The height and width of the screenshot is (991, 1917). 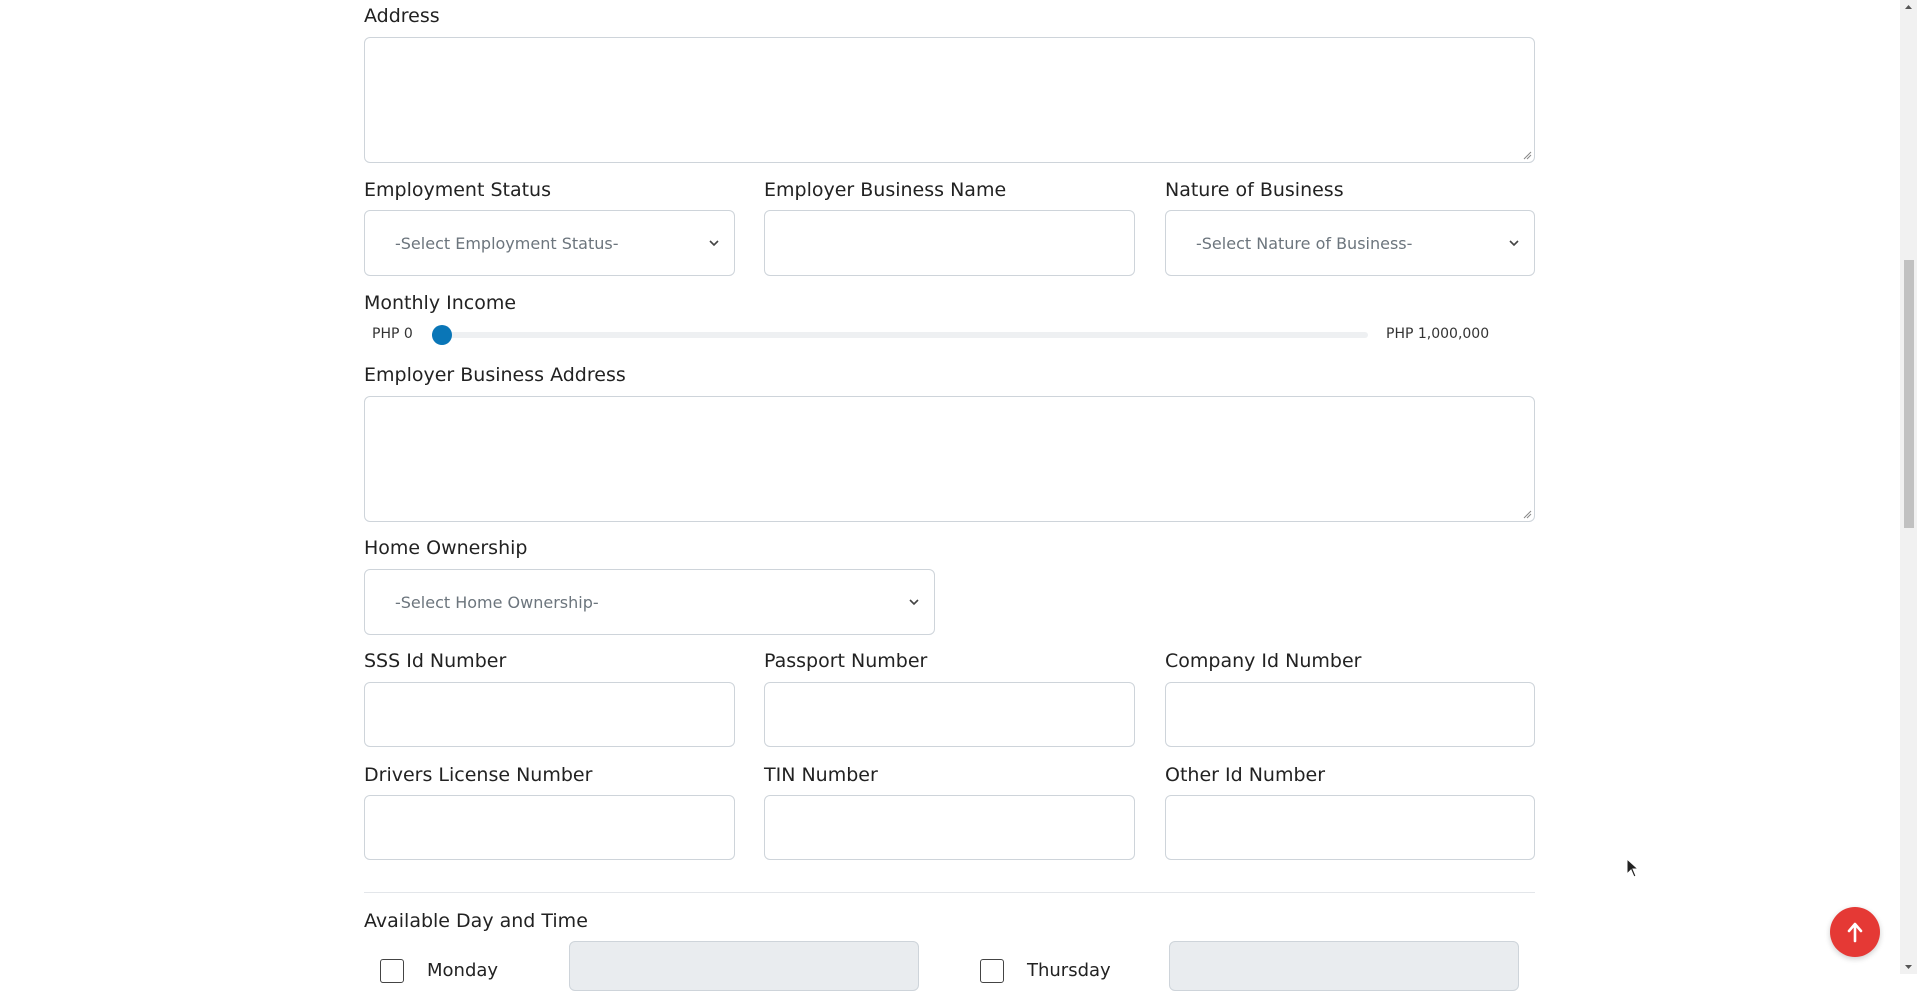 I want to click on tin-label: TIN Number, so click(x=821, y=775).